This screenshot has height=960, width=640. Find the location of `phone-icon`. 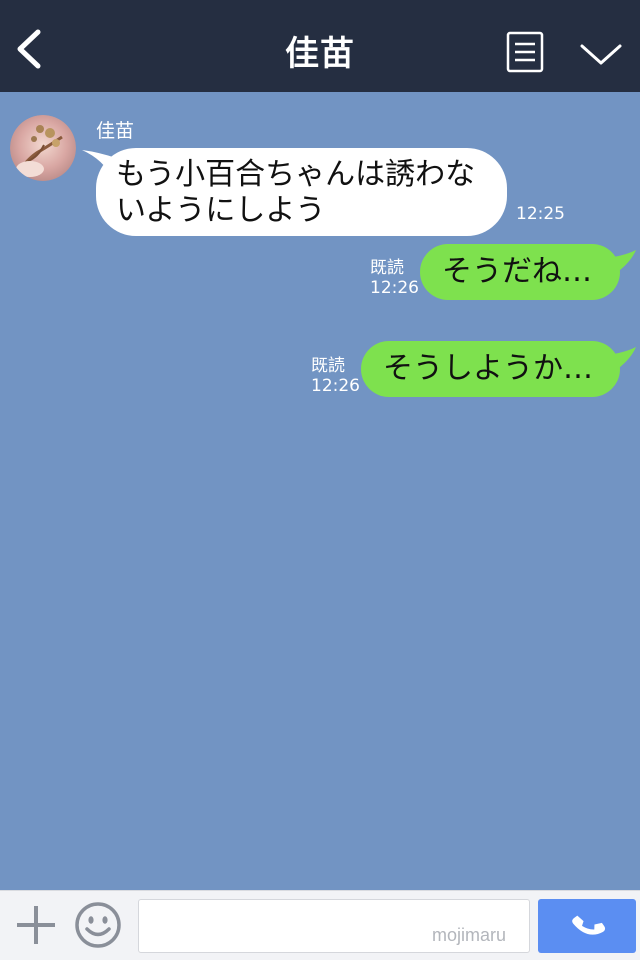

phone-icon is located at coordinates (589, 925).